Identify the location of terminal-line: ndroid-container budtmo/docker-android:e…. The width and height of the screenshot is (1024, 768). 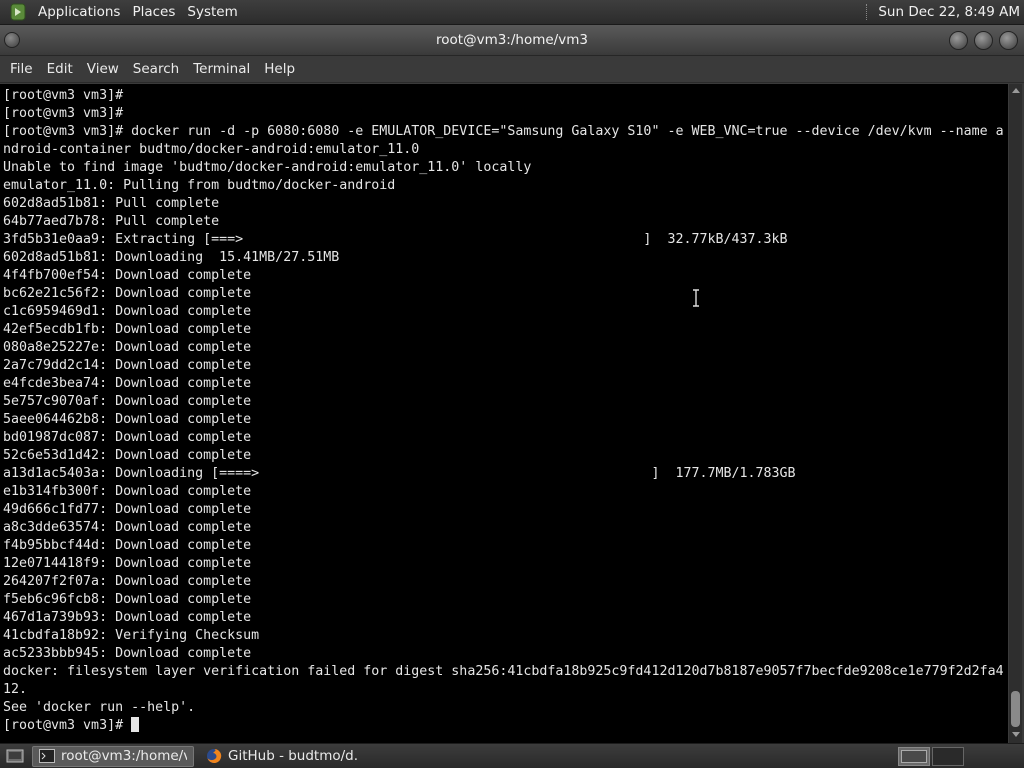
(211, 149).